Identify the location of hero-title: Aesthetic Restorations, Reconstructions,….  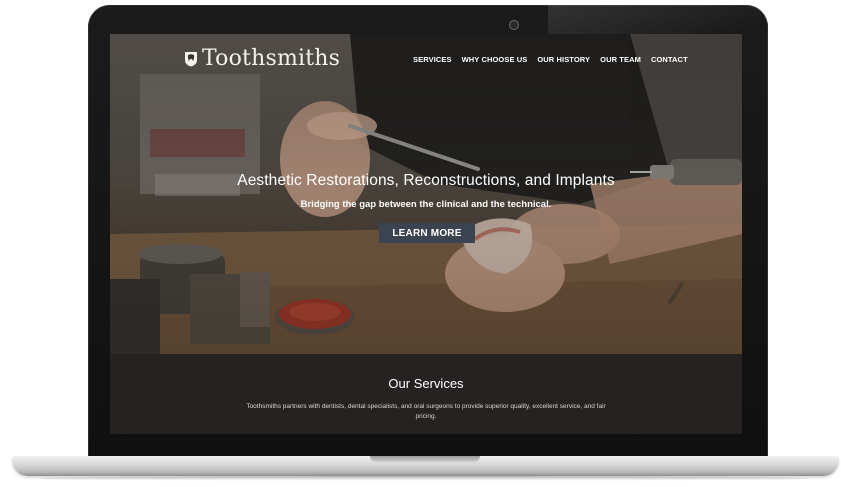
(426, 180).